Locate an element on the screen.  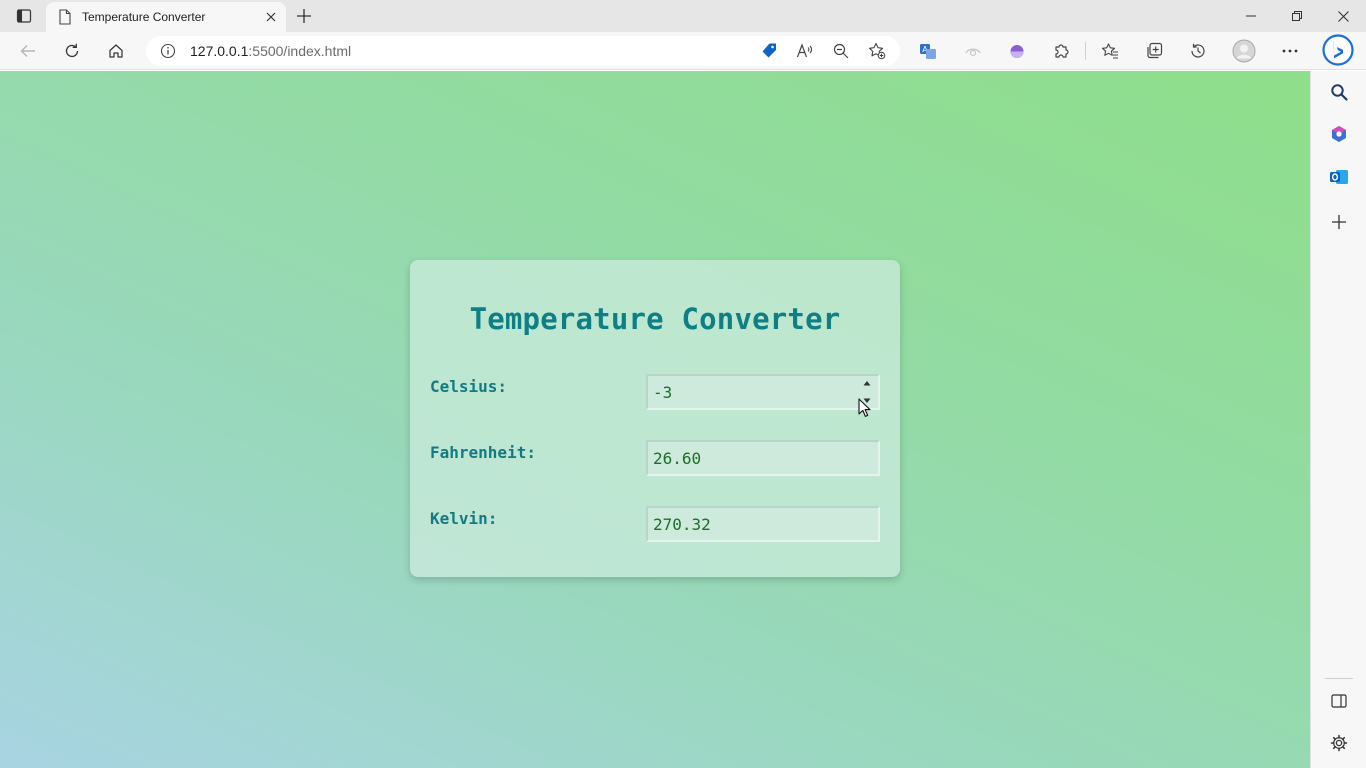
collections-icon is located at coordinates (1155, 50).